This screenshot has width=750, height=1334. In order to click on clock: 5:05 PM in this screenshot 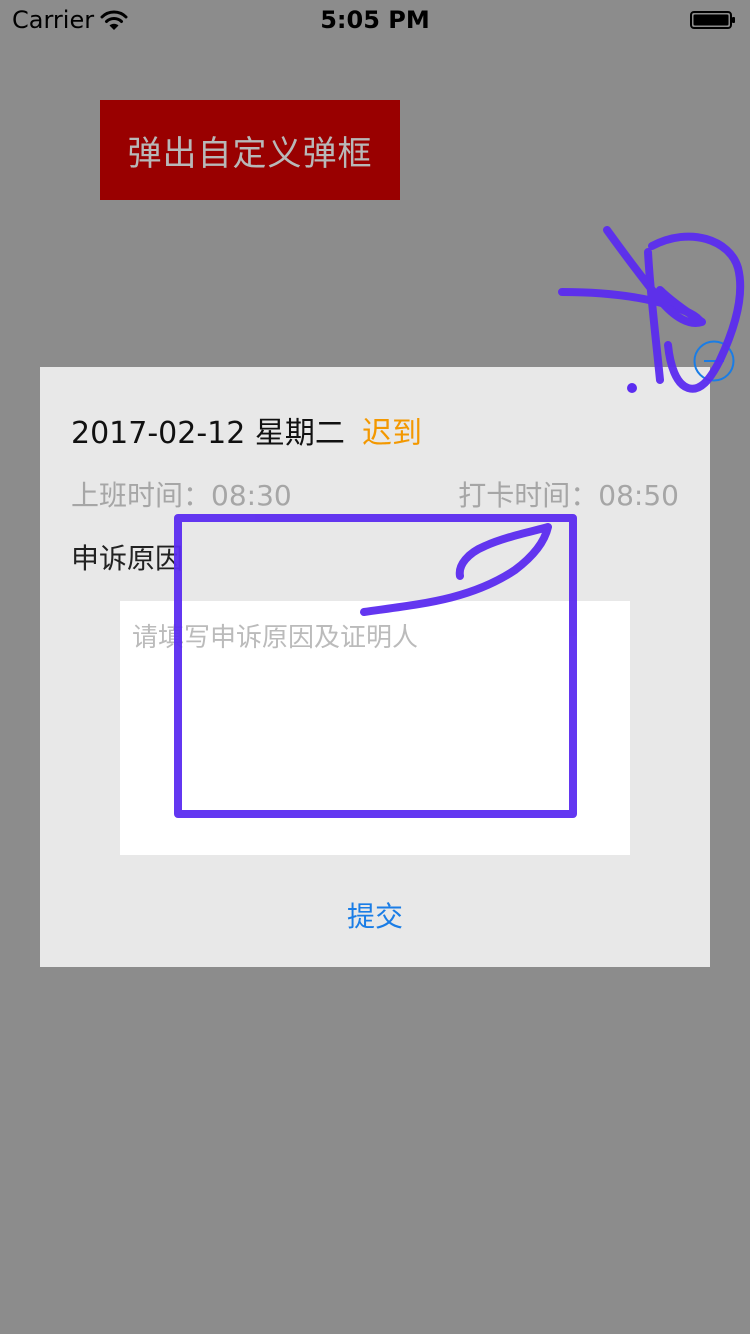, I will do `click(375, 20)`.